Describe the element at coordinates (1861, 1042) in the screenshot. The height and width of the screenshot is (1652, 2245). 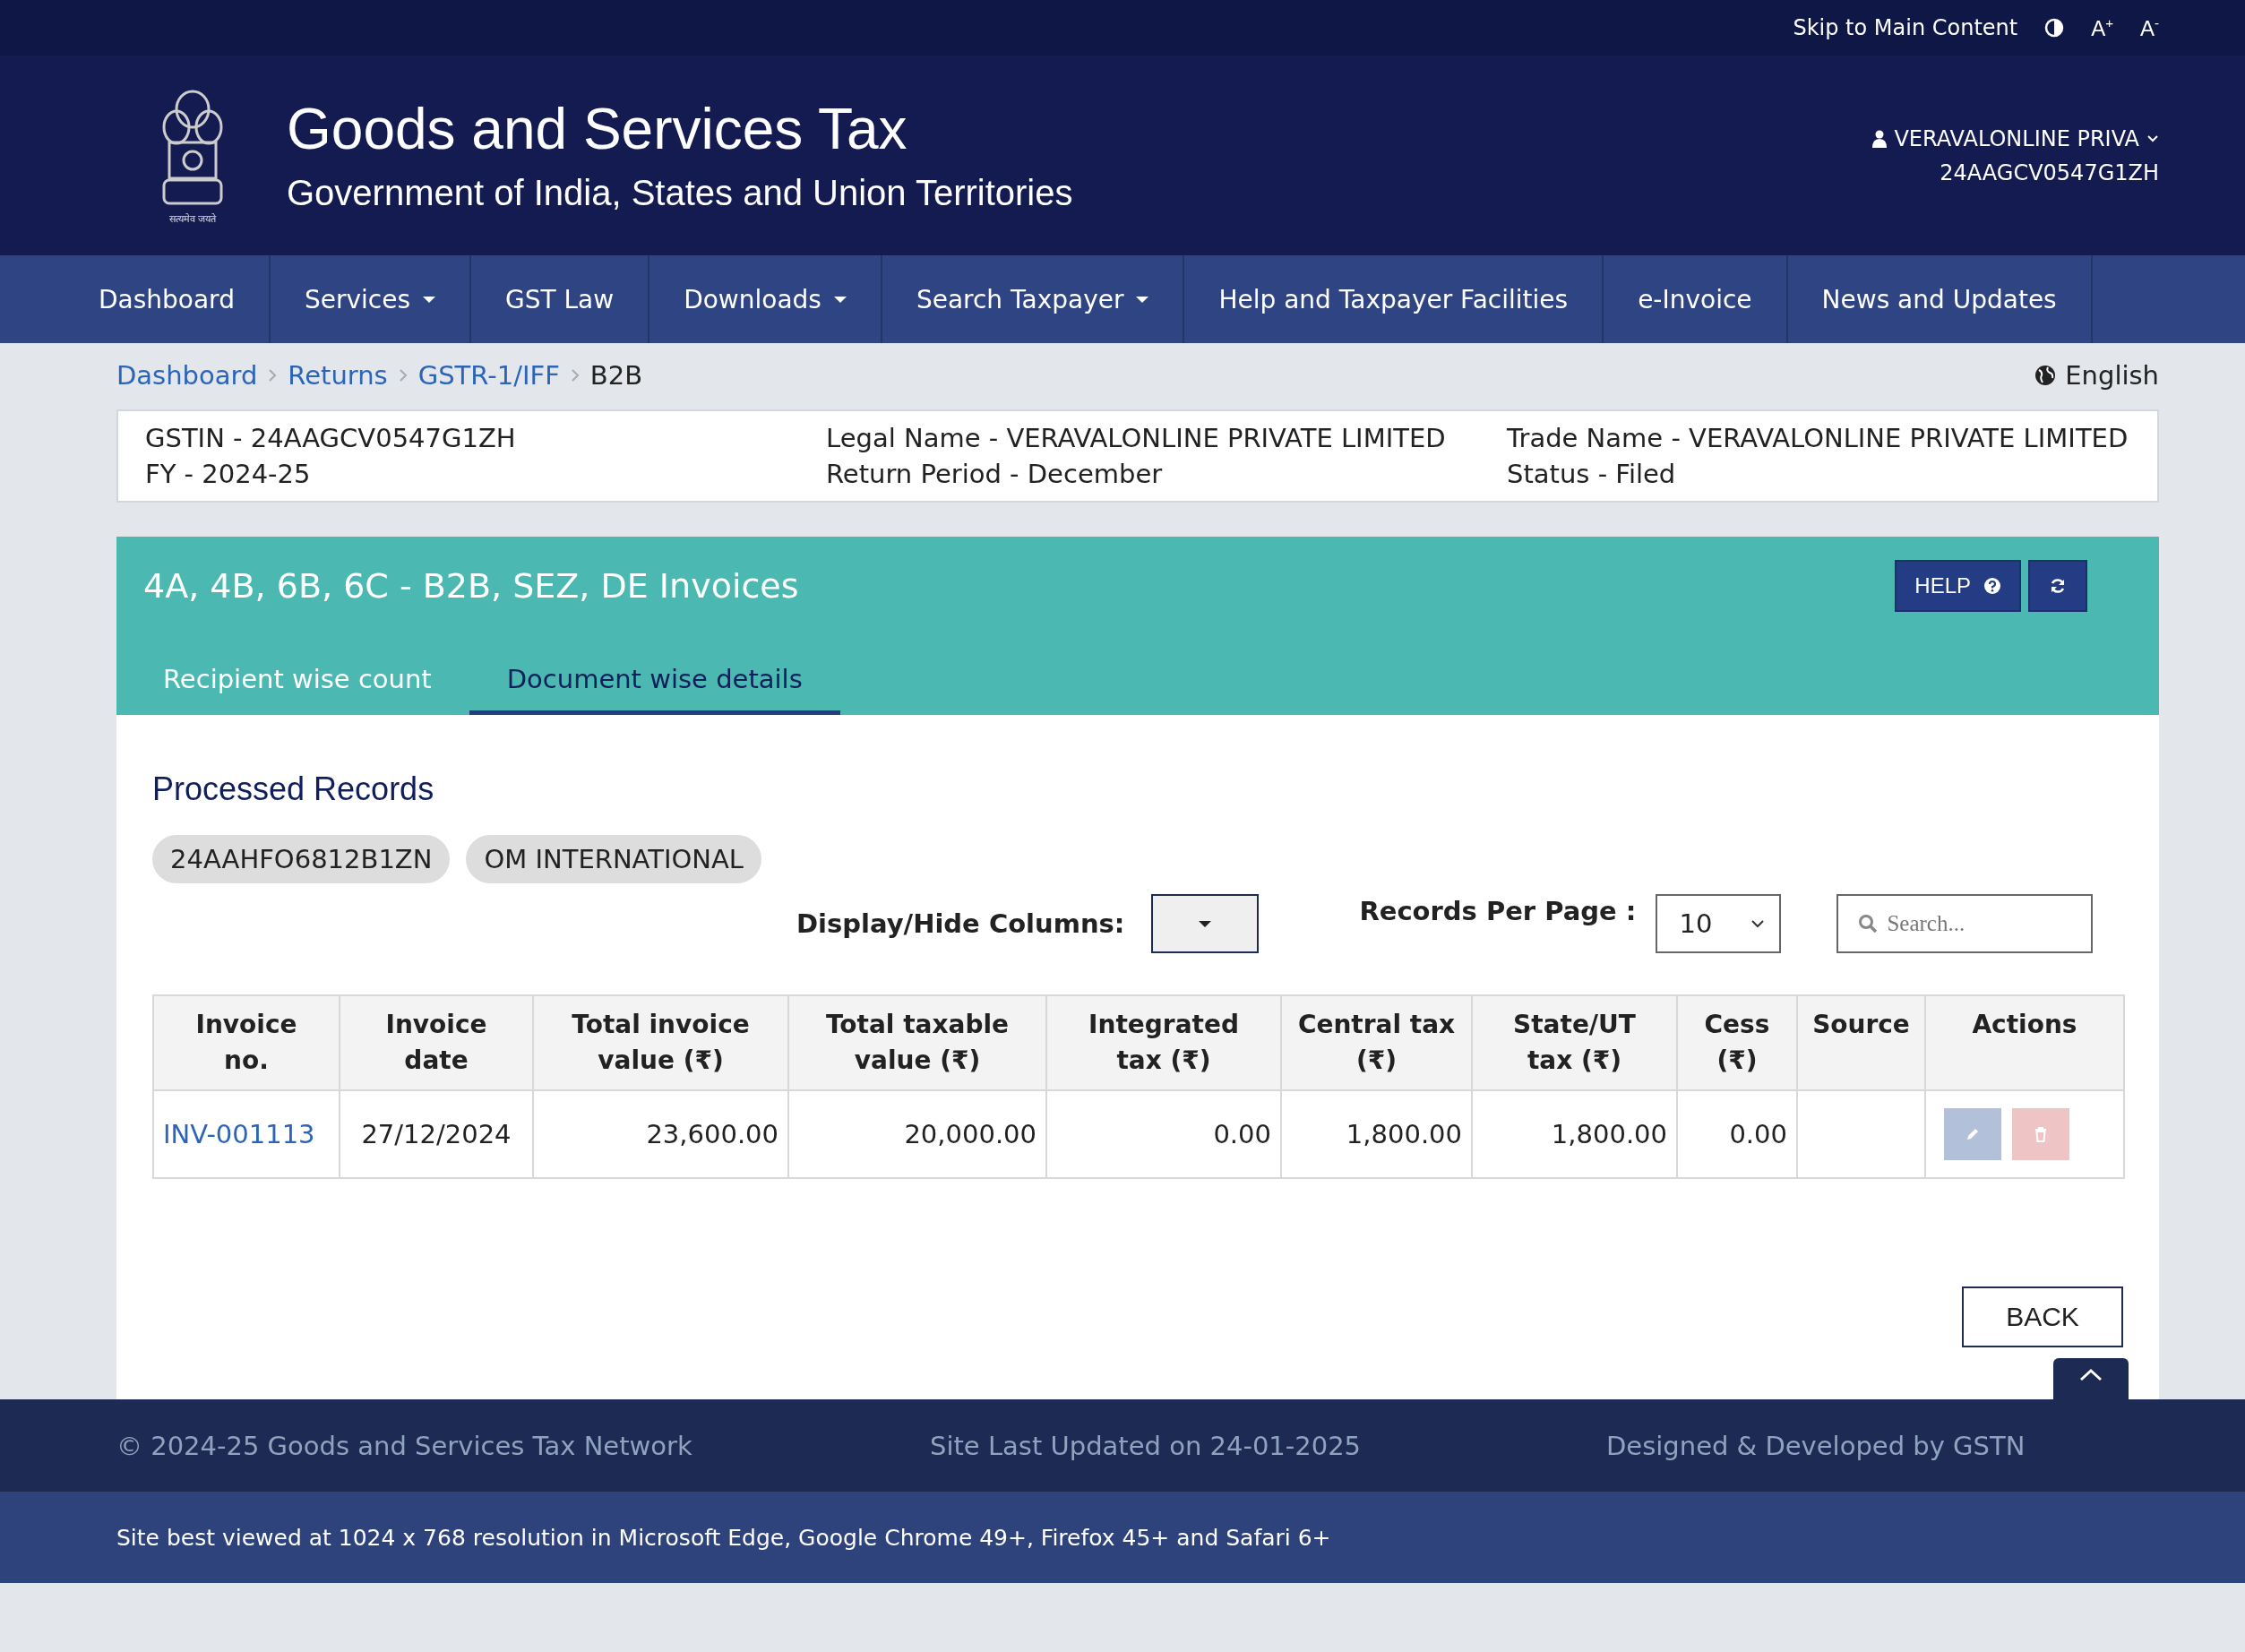
I see `column-header: Source` at that location.